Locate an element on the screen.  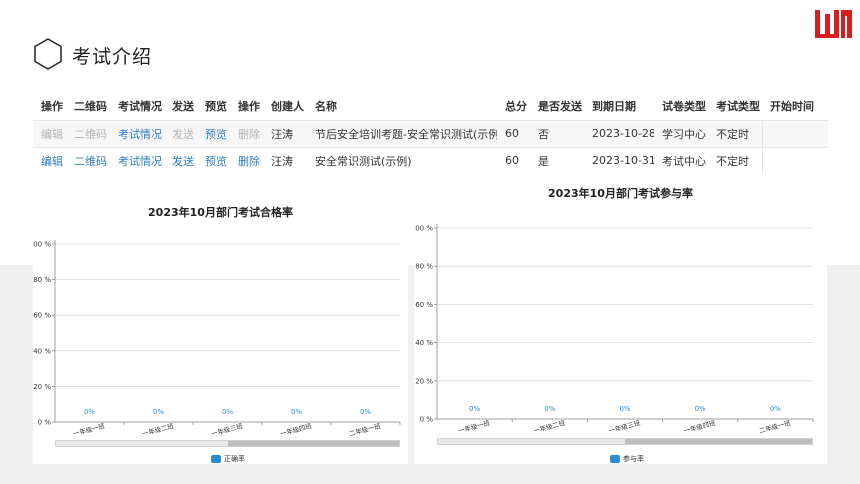
col-header: 开始时间 is located at coordinates (792, 107).